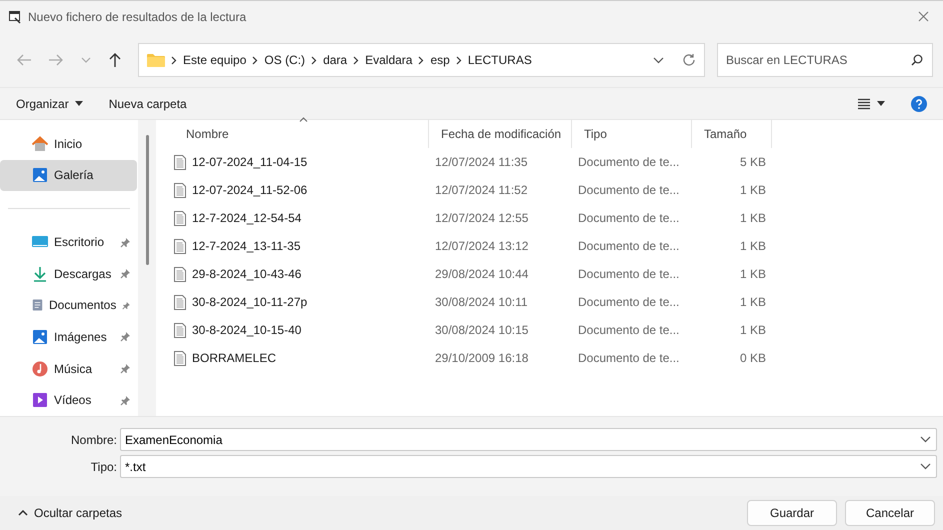 This screenshot has width=943, height=530. What do you see at coordinates (68, 368) in the screenshot?
I see `sidebar-item: Música` at bounding box center [68, 368].